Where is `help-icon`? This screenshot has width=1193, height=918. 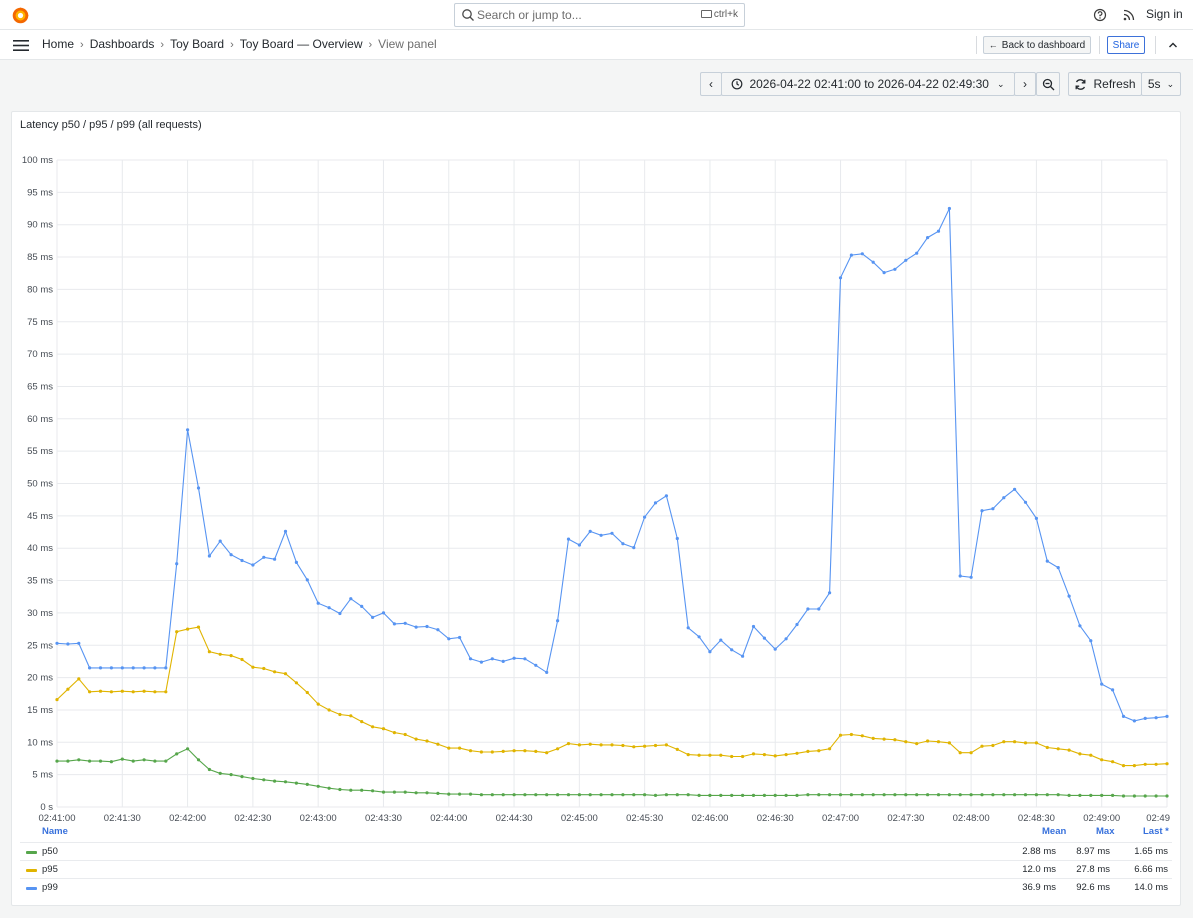
help-icon is located at coordinates (1100, 15).